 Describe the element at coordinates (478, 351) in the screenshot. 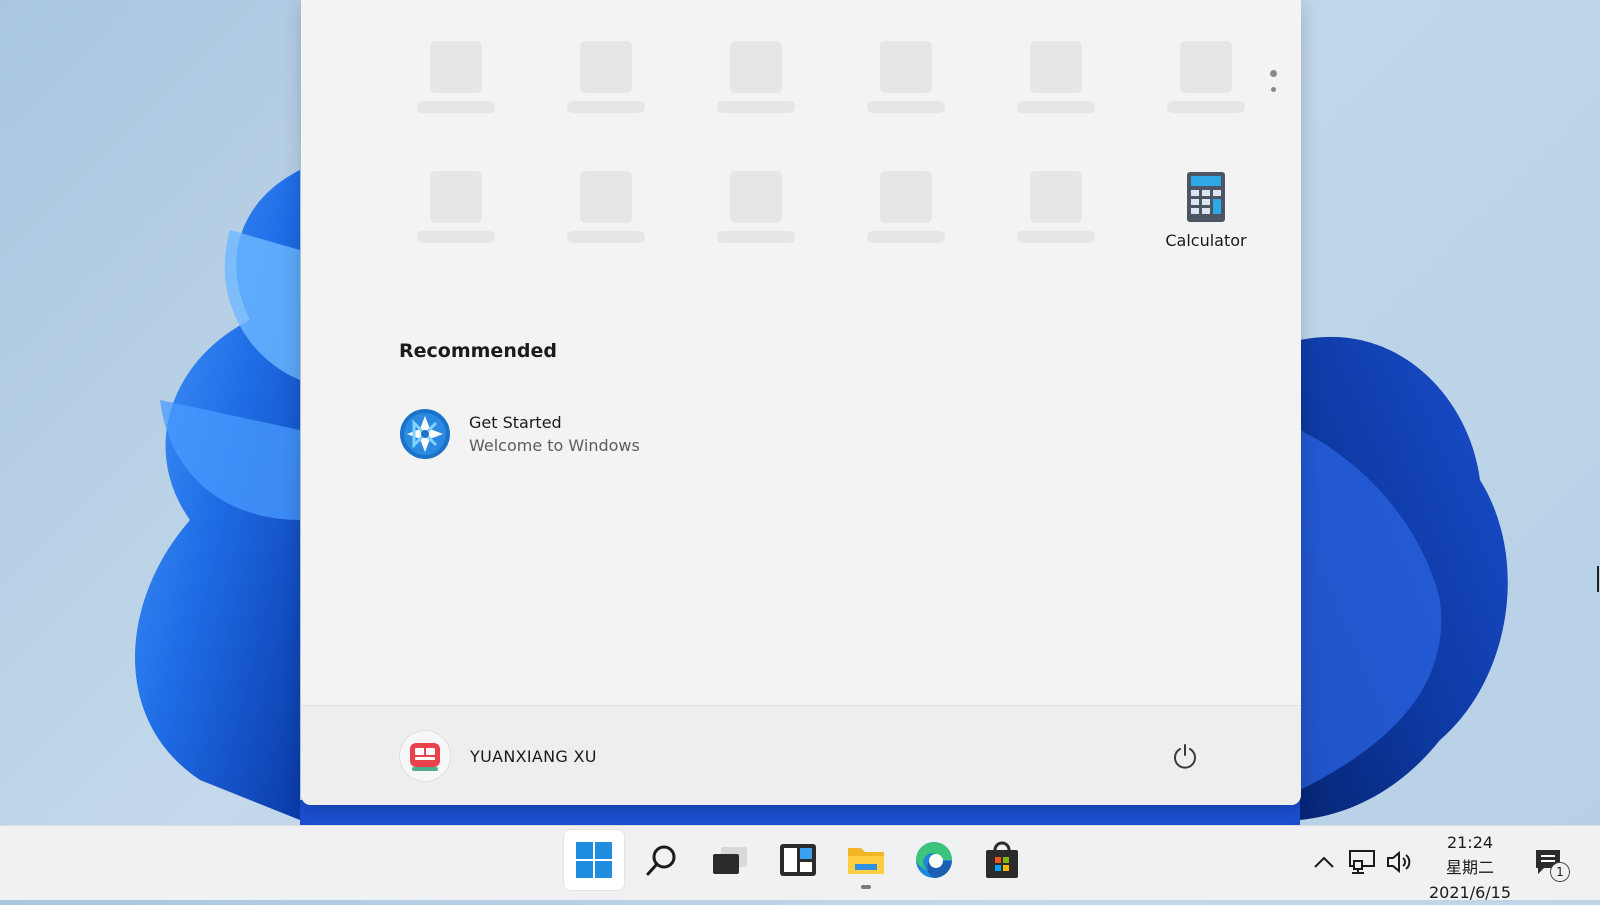

I see `recommended-header: Recommended` at that location.